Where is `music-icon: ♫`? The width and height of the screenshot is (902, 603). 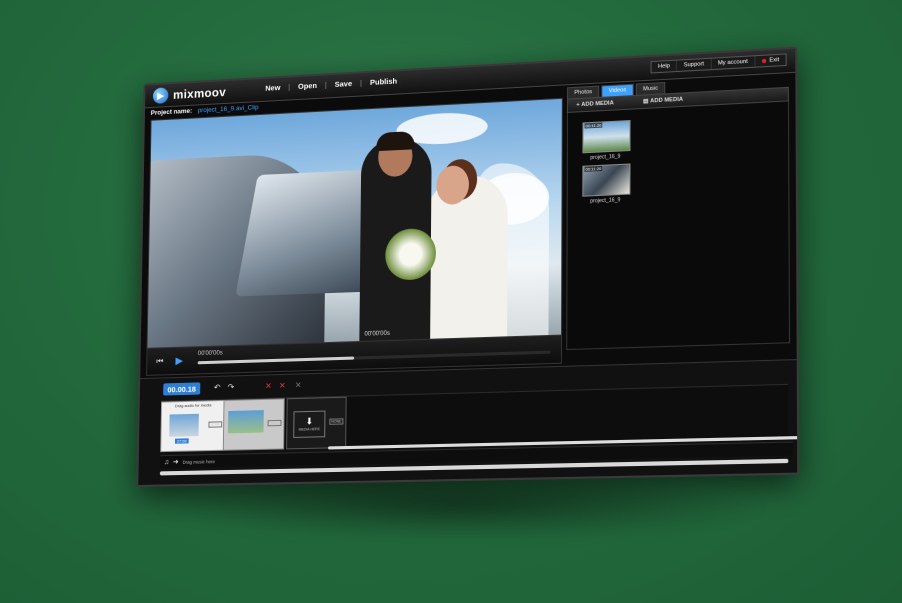 music-icon: ♫ is located at coordinates (166, 462).